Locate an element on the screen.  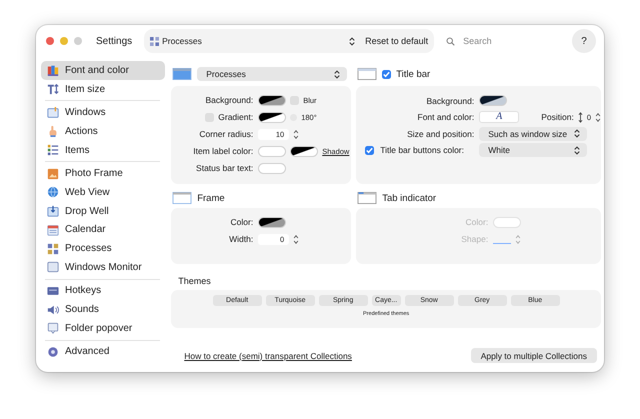
sidebar-item: Windows Monitor is located at coordinates (103, 267).